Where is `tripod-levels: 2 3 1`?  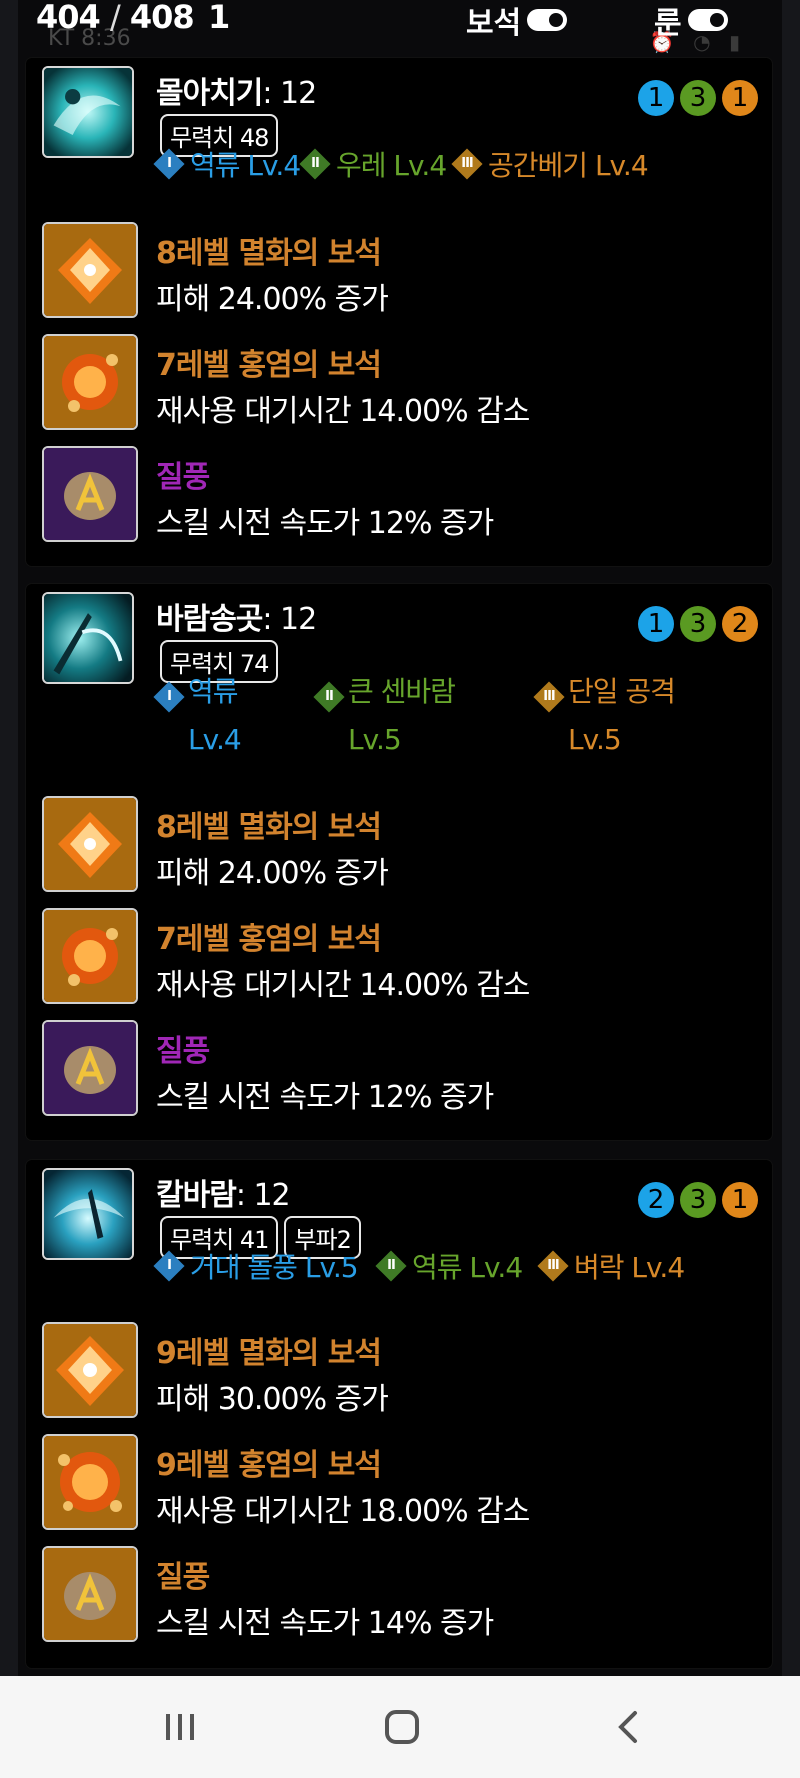
tripod-levels: 2 3 1 is located at coordinates (698, 1200).